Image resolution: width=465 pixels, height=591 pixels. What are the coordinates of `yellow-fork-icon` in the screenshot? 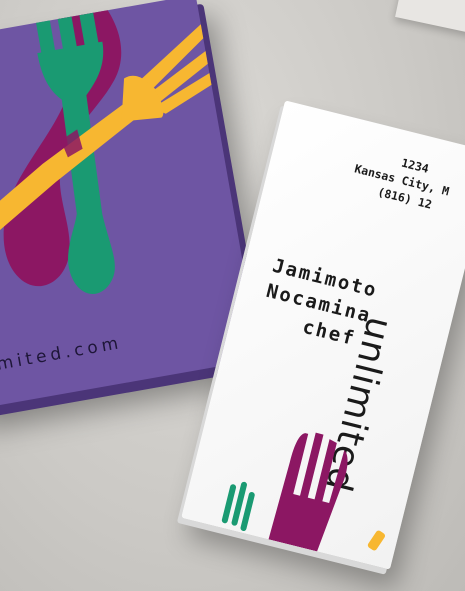 It's located at (376, 540).